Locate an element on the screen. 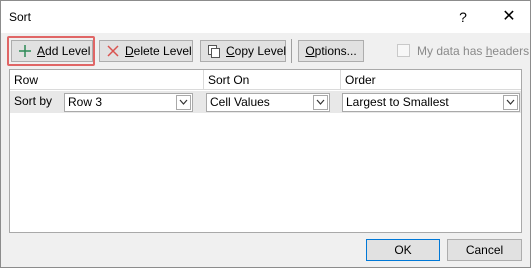 The width and height of the screenshot is (531, 268). help-button: ? is located at coordinates (463, 17).